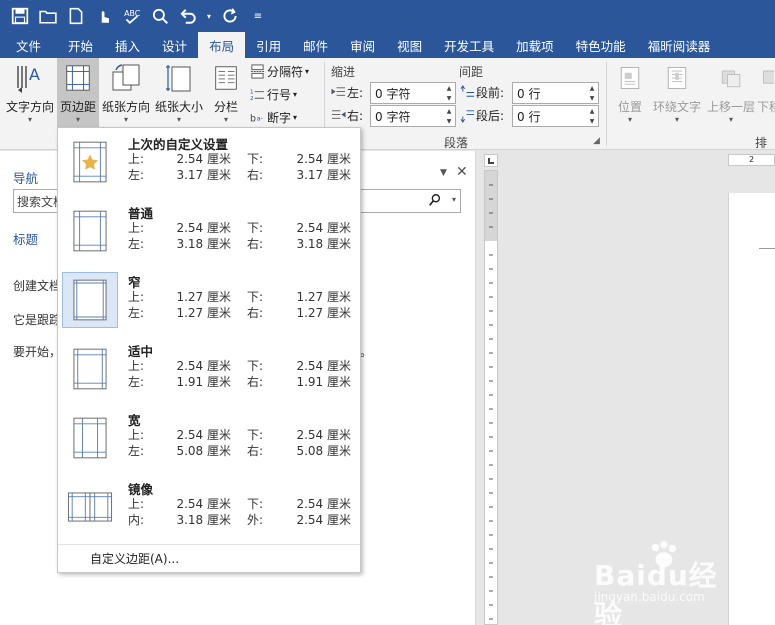  Describe the element at coordinates (258, 16) in the screenshot. I see `customize-toolbar-icon: ≡` at that location.